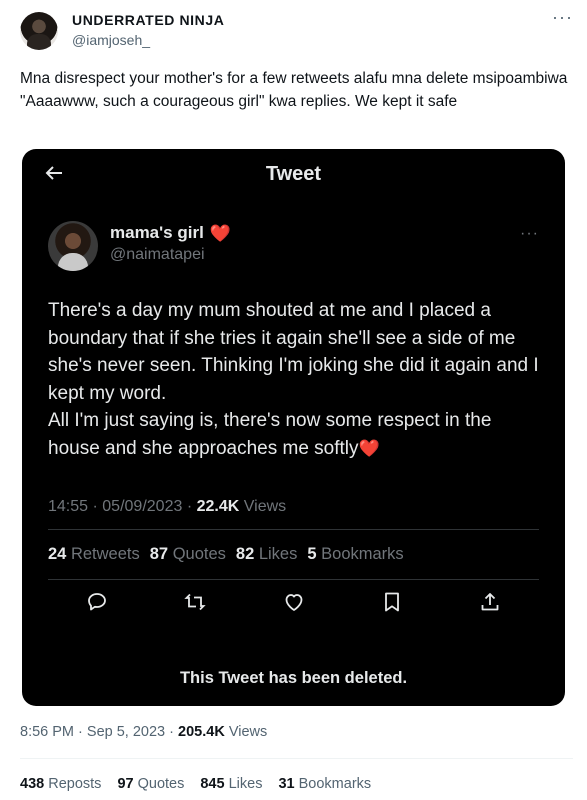 The width and height of the screenshot is (587, 800). Describe the element at coordinates (294, 602) in the screenshot. I see `like-icon` at that location.